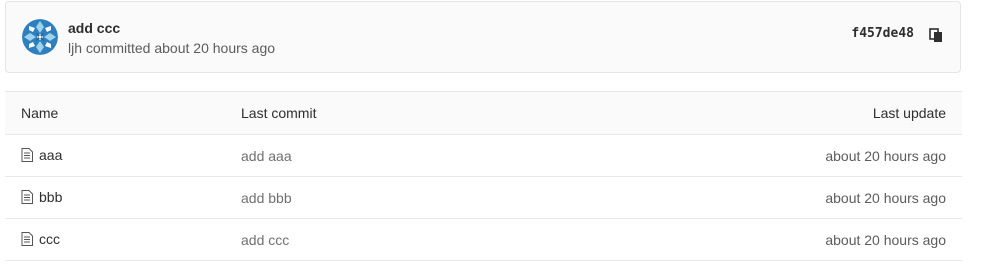 This screenshot has width=990, height=278. What do you see at coordinates (49, 238) in the screenshot?
I see `file-name: ccc` at bounding box center [49, 238].